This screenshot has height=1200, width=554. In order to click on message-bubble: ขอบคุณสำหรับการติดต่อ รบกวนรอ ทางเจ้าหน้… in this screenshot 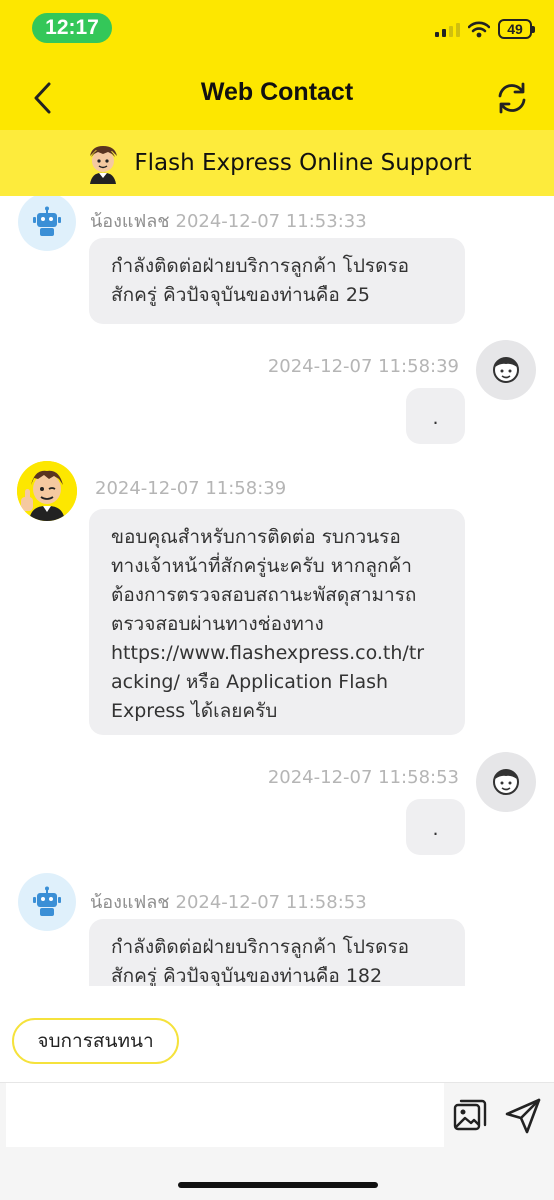, I will do `click(277, 622)`.